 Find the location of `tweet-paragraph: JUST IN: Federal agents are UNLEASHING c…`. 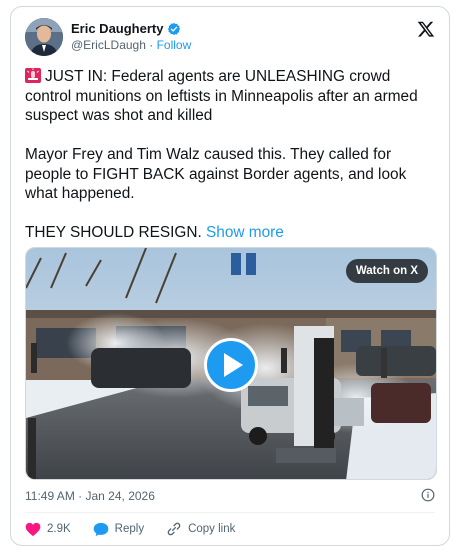

tweet-paragraph: JUST IN: Federal agents are UNLEASHING c… is located at coordinates (230, 96).